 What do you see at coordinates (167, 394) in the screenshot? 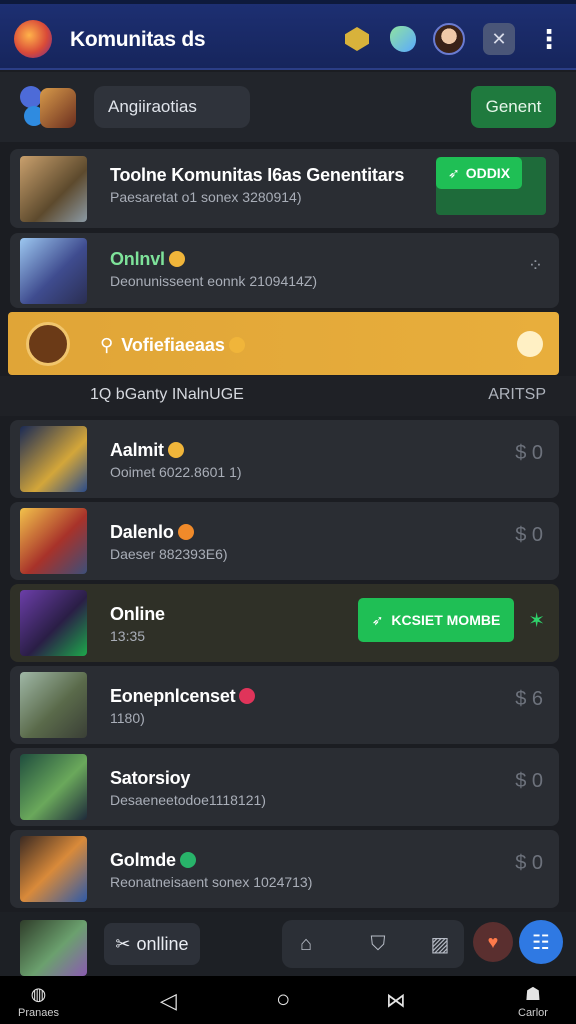
I see `section-title: 1Q bGanty INalnUGE` at bounding box center [167, 394].